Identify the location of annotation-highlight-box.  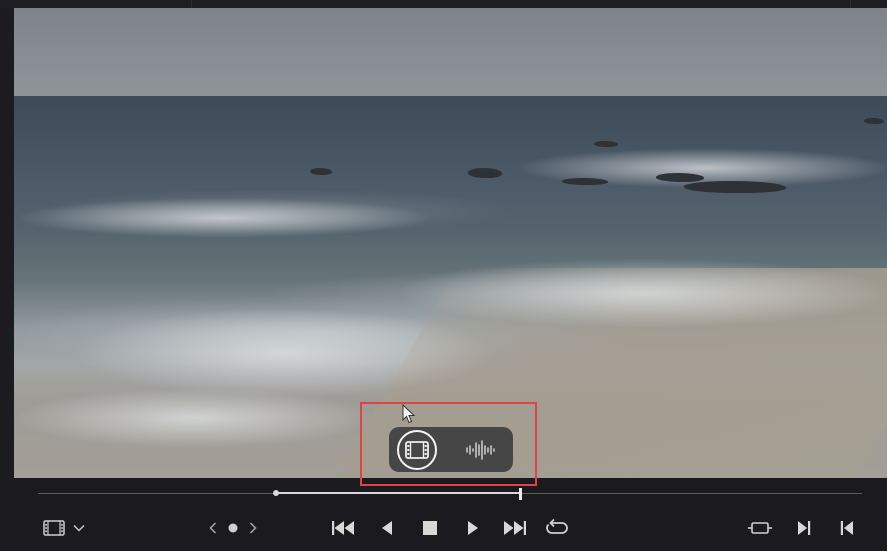
(448, 444).